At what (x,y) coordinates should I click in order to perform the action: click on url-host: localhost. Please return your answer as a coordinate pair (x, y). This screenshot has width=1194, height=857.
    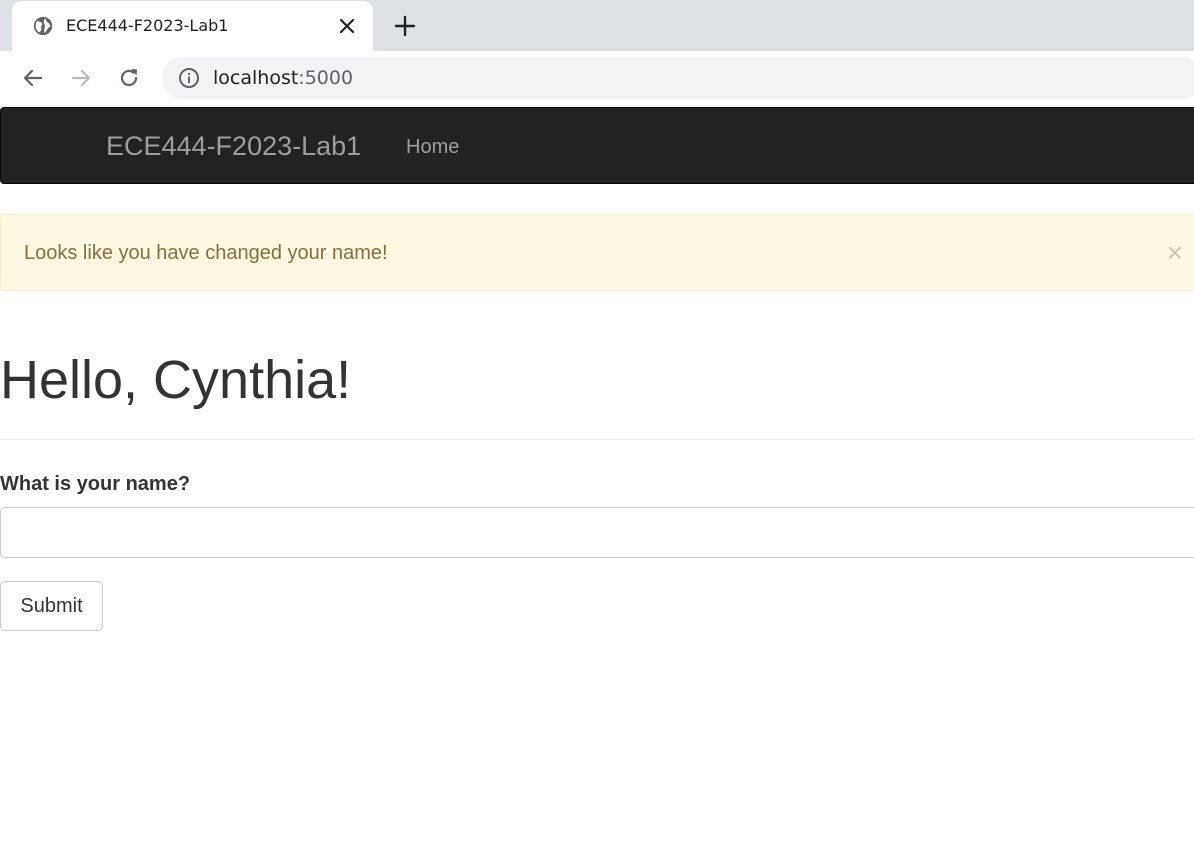
    Looking at the image, I should click on (256, 78).